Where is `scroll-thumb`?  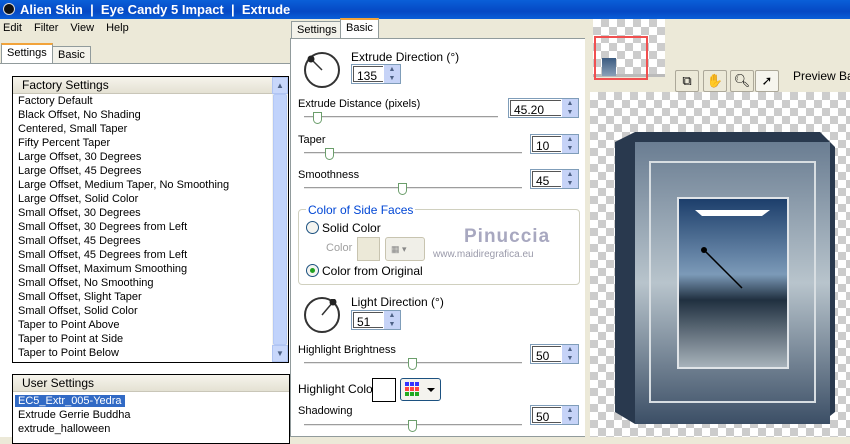 scroll-thumb is located at coordinates (280, 219).